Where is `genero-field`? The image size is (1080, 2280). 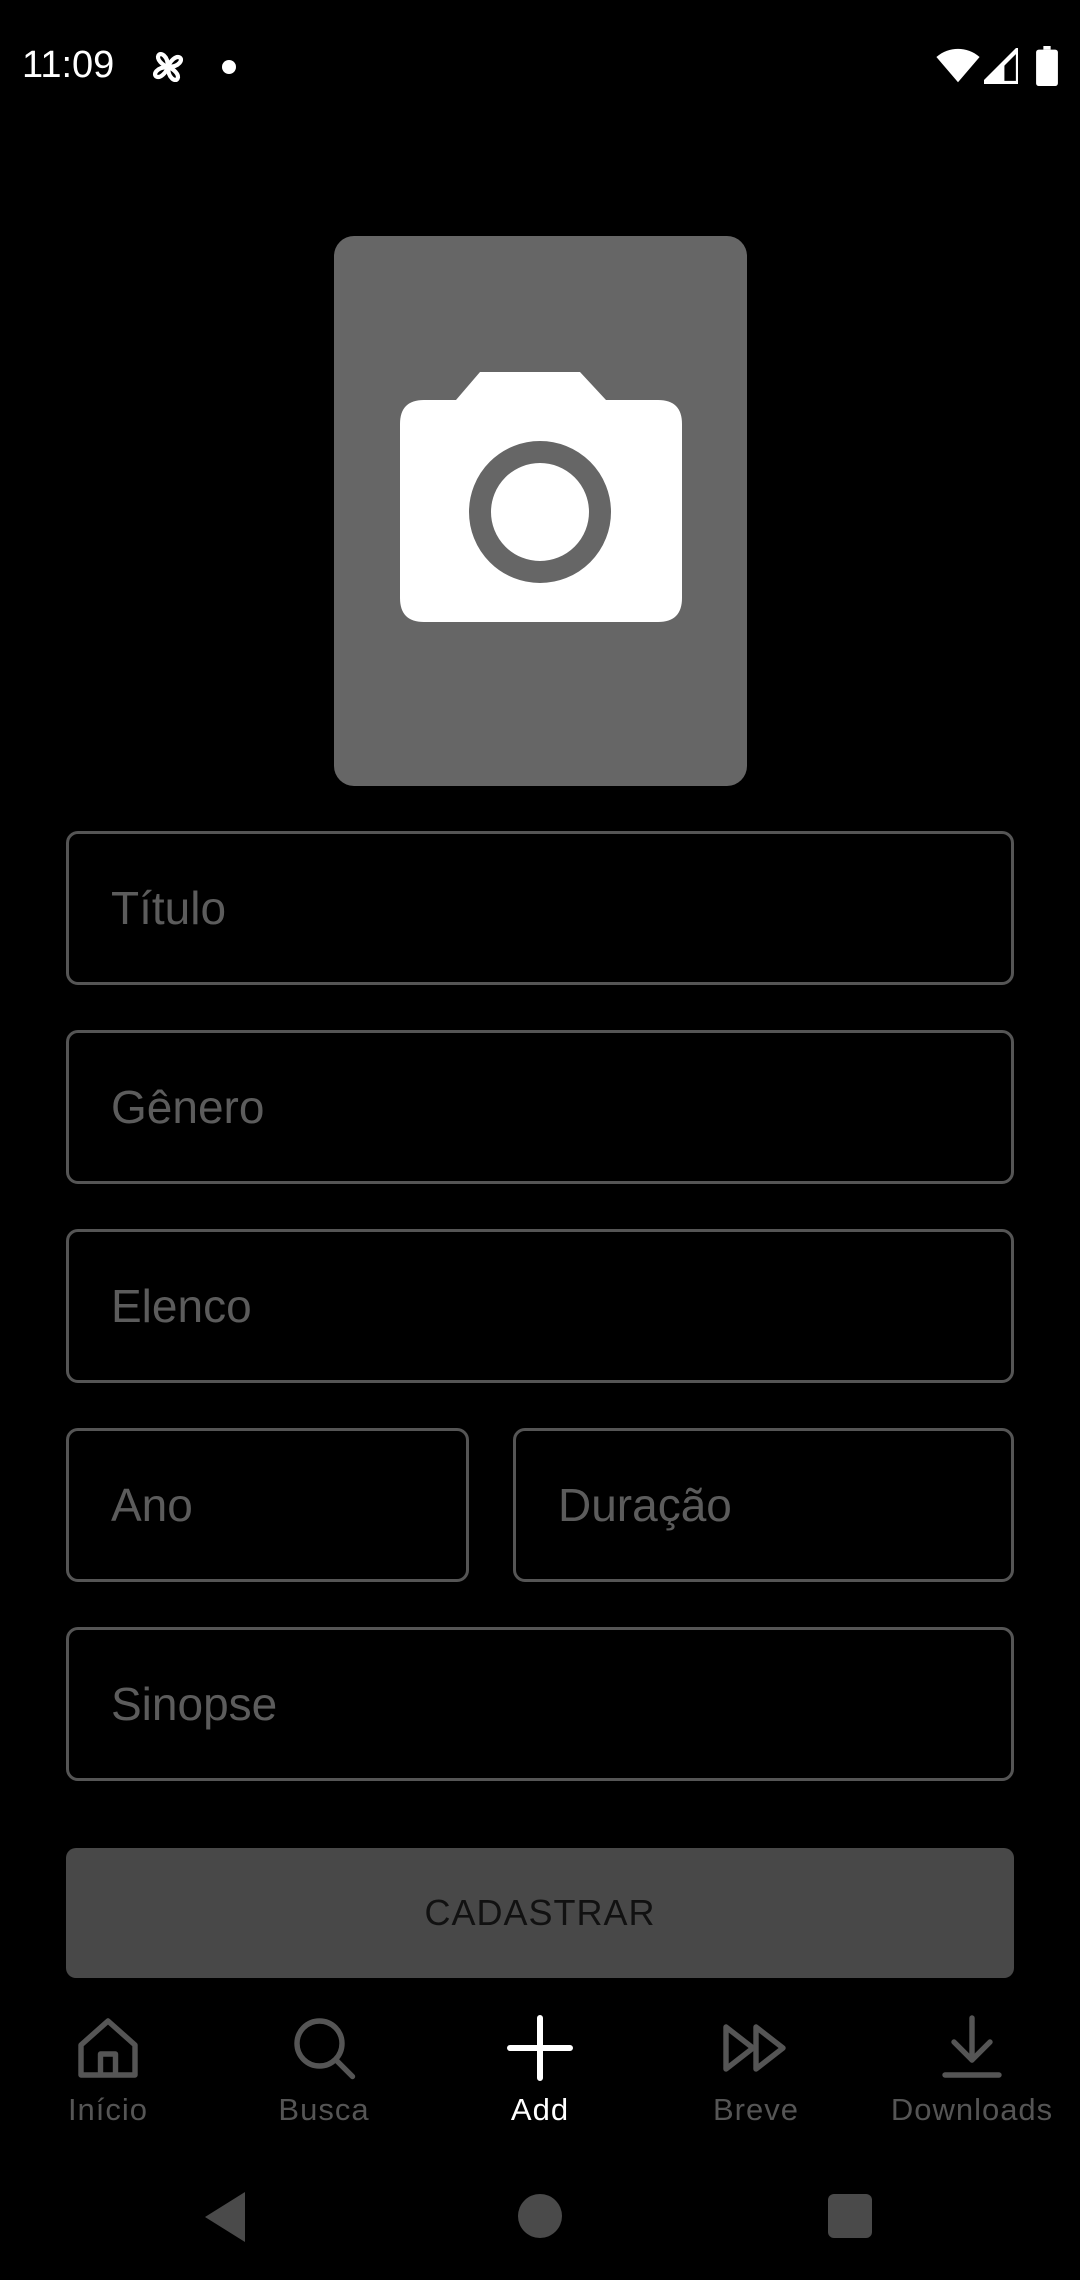
genero-field is located at coordinates (540, 1107).